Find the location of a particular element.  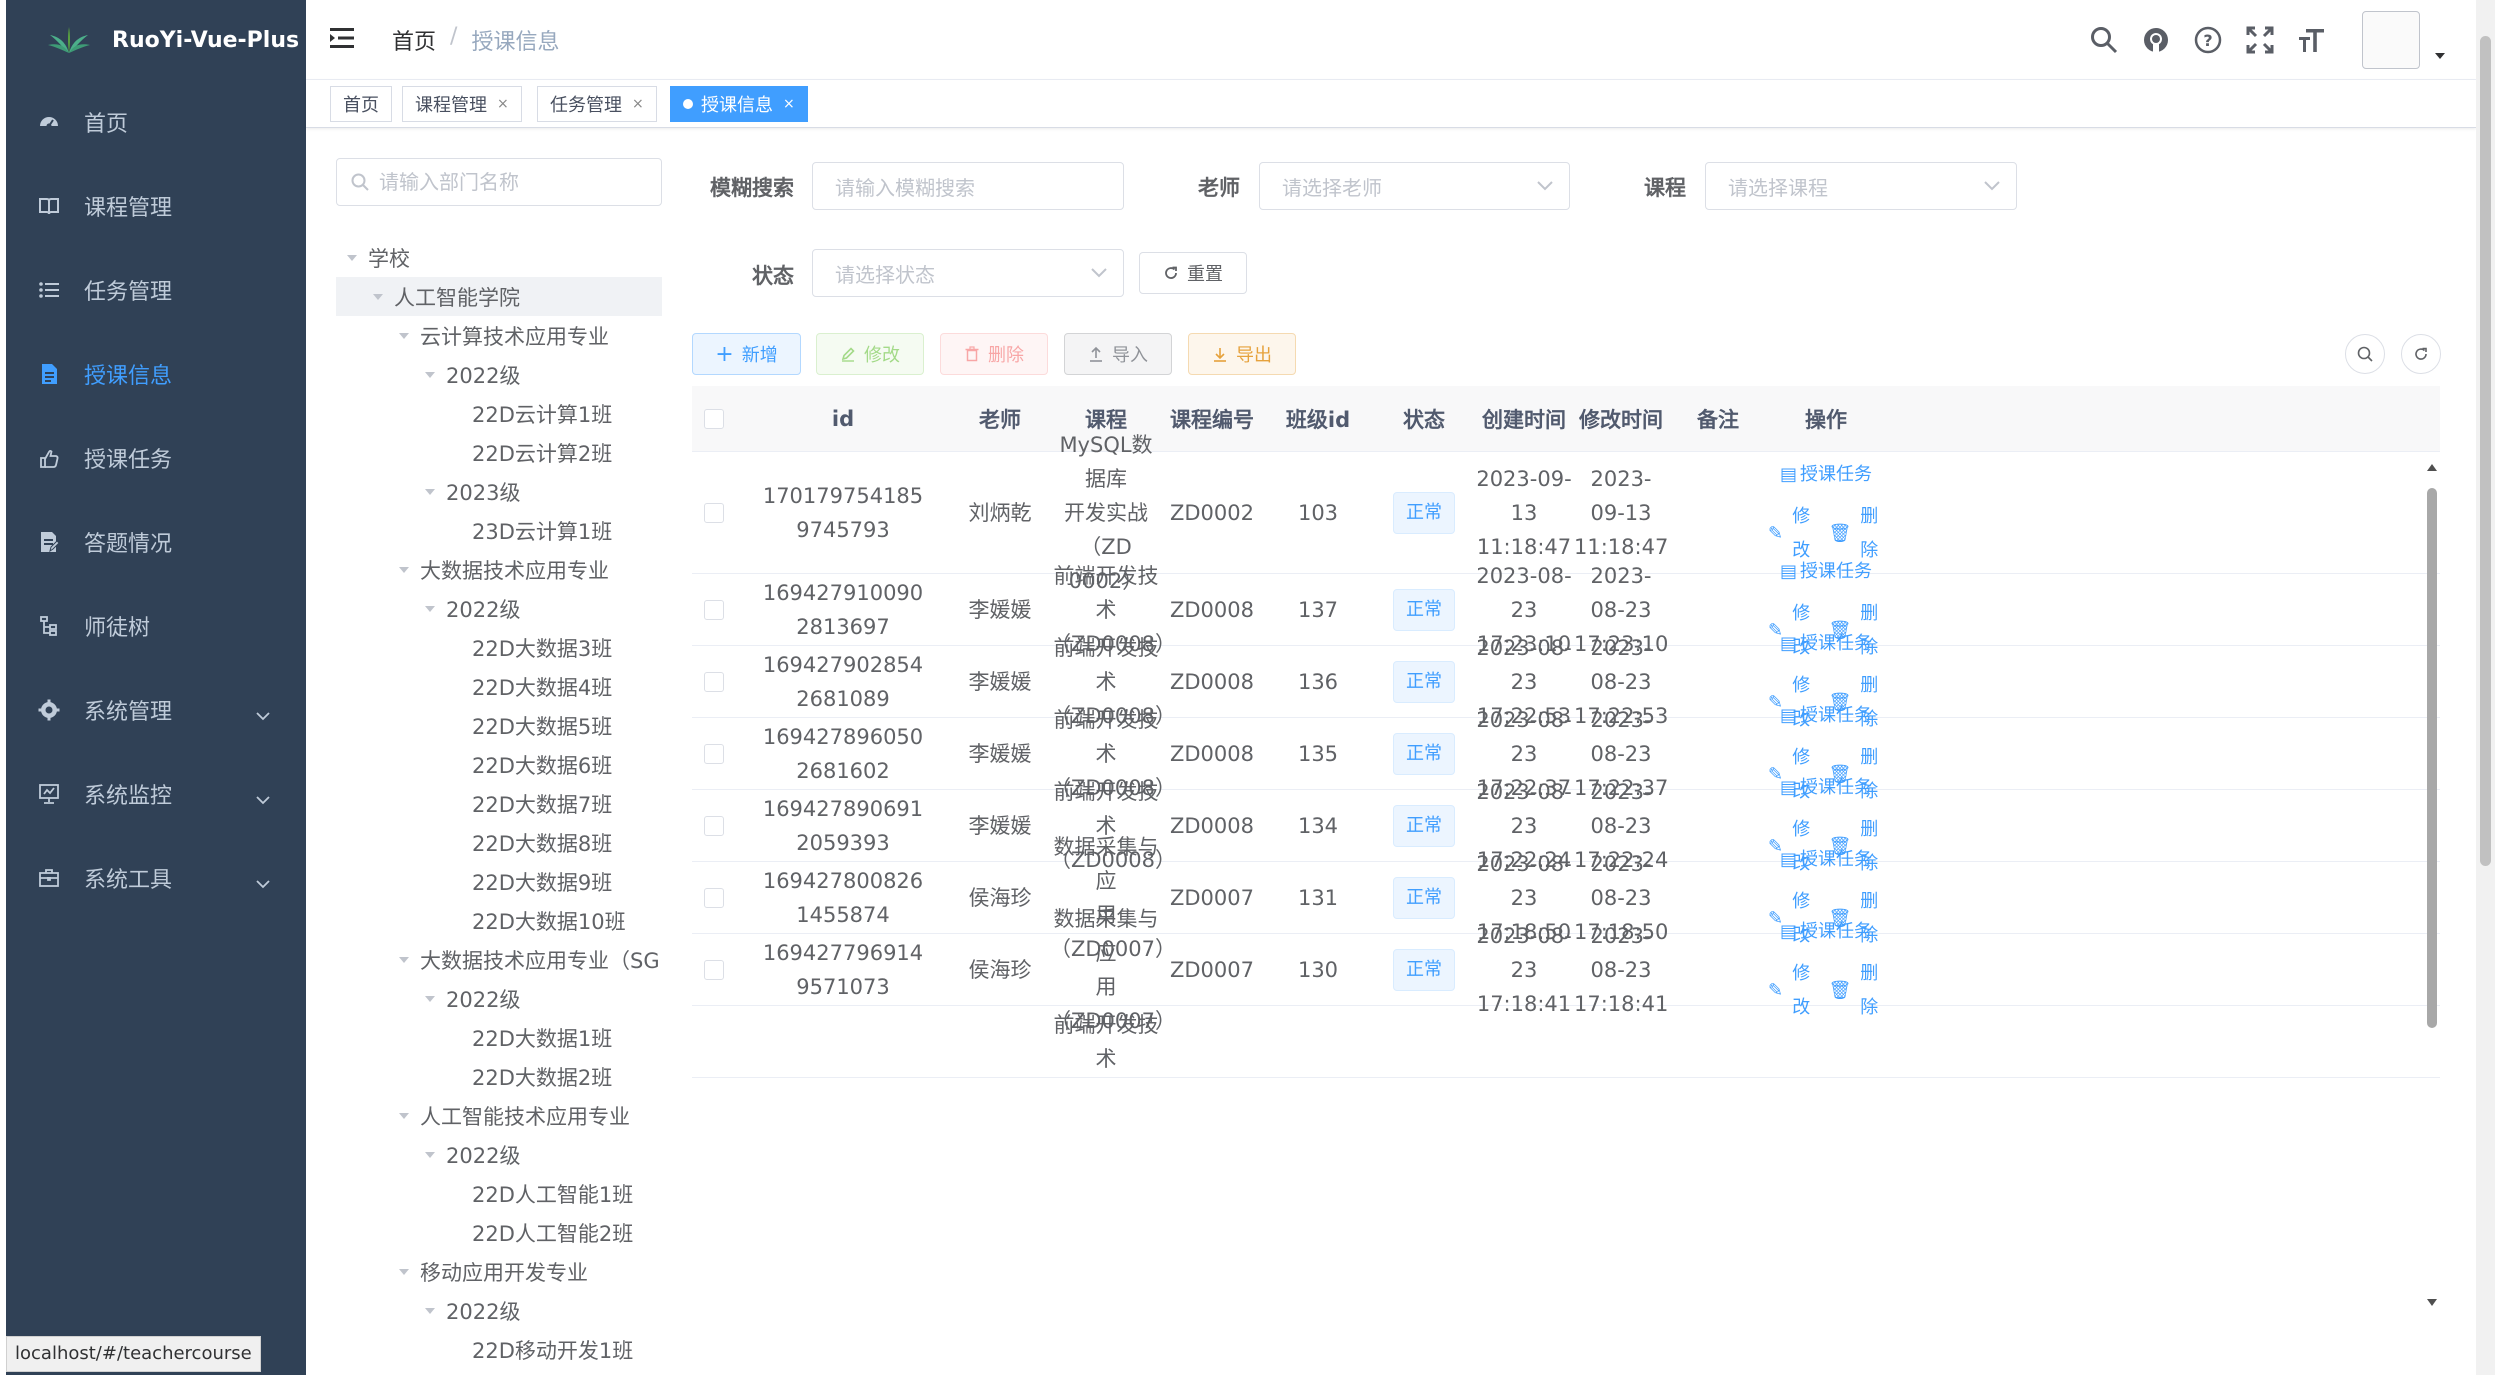

status-select: 请选择状态 is located at coordinates (968, 273).